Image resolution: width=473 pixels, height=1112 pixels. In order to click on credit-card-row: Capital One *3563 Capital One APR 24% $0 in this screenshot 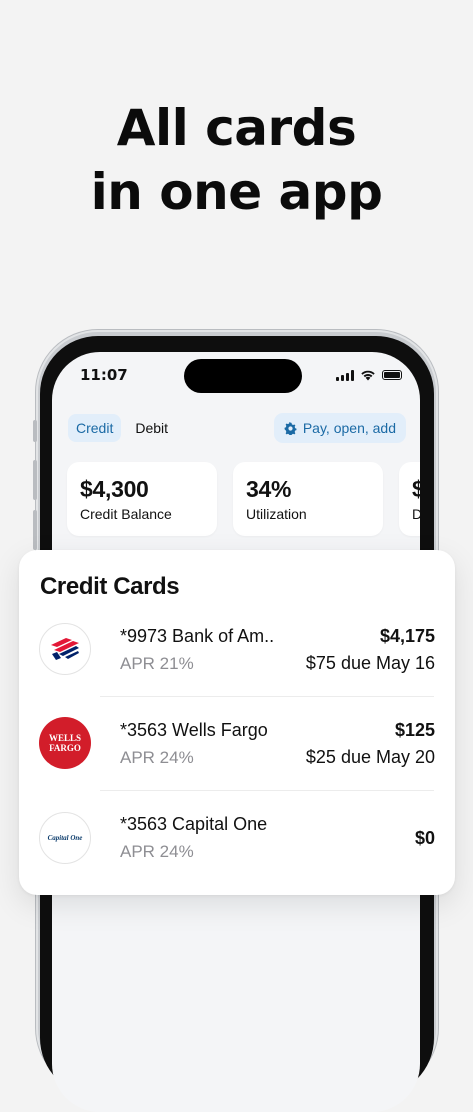, I will do `click(237, 857)`.